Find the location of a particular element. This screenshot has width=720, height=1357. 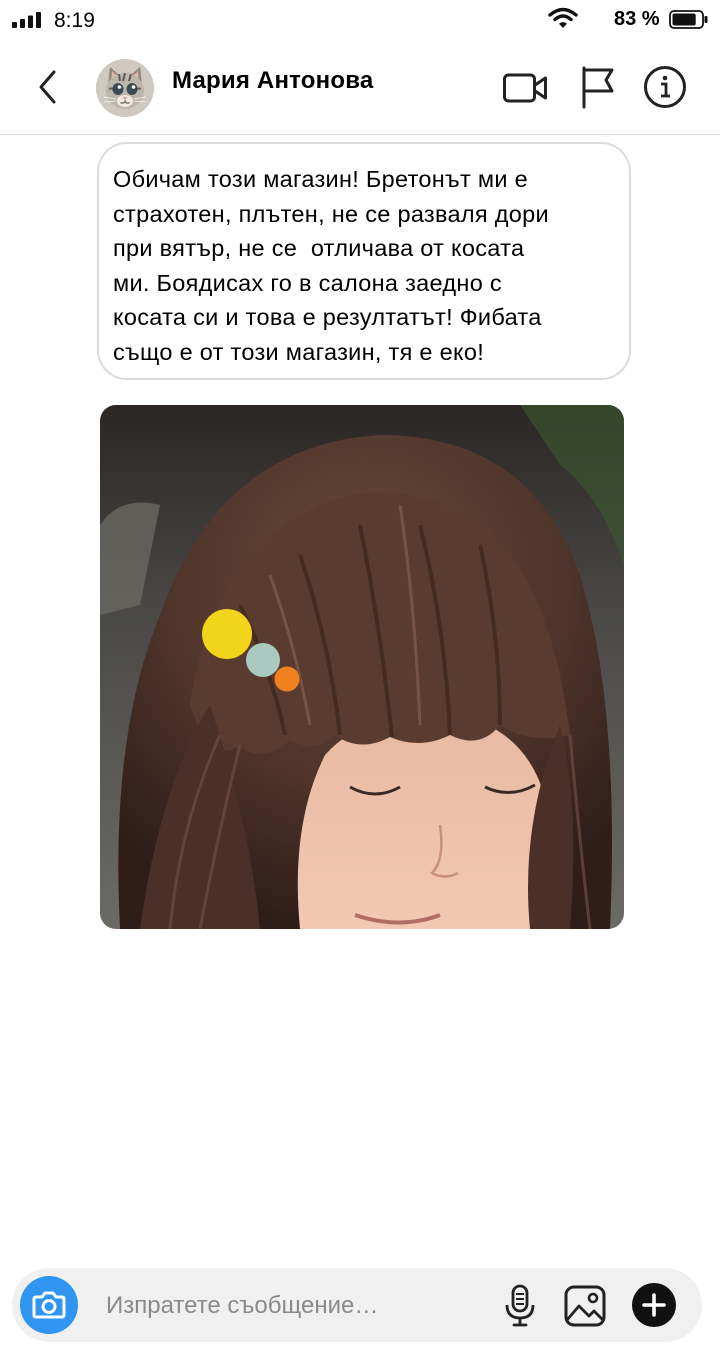

message-input is located at coordinates (296, 1306).